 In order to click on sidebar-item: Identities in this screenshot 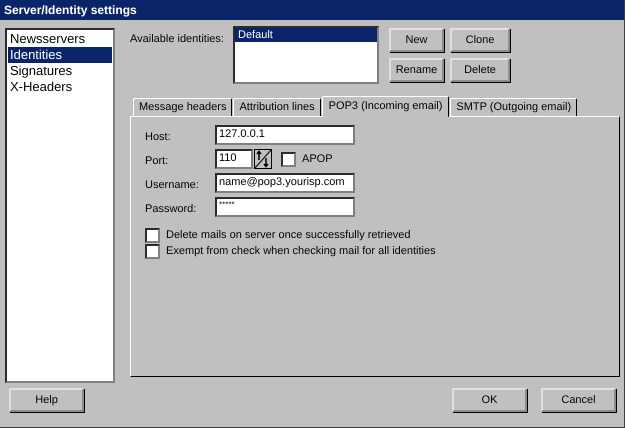, I will do `click(60, 55)`.